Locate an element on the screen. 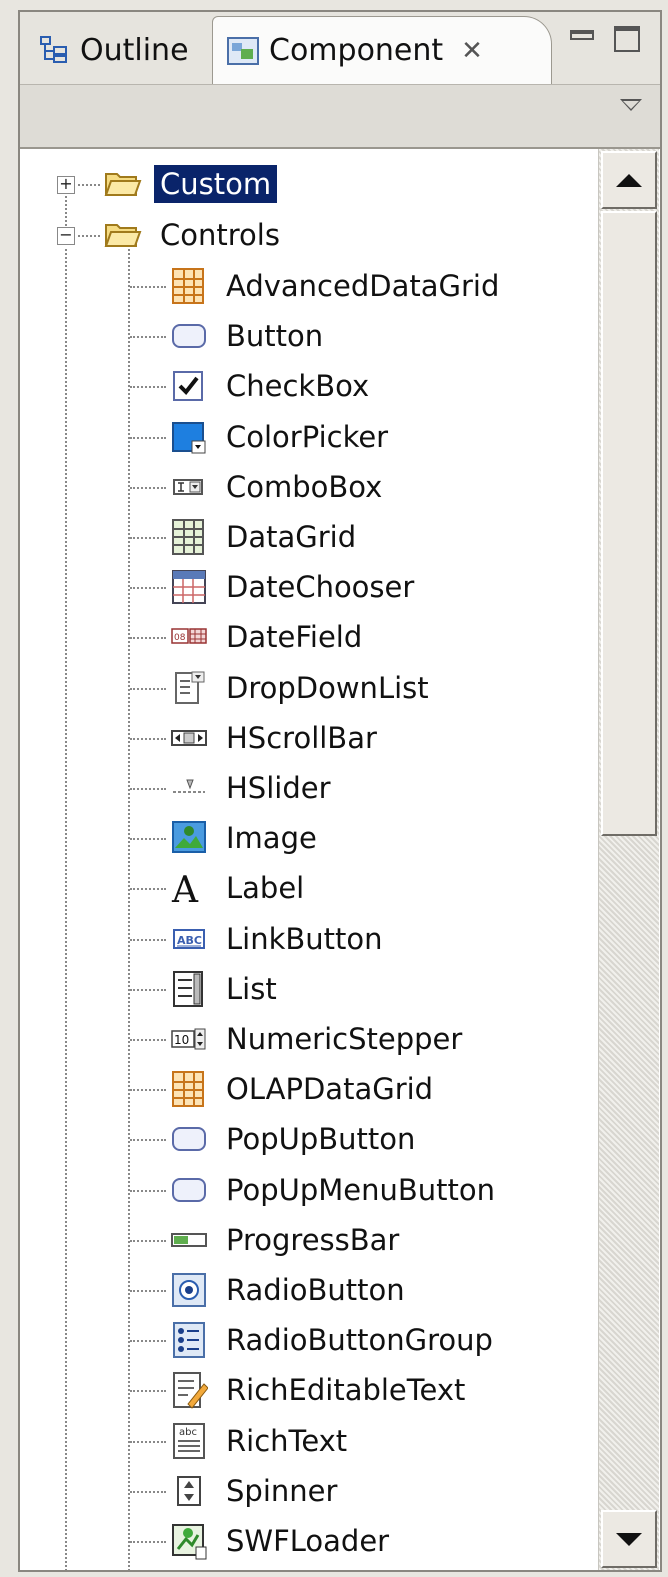 The height and width of the screenshot is (1577, 668). tree-item-radiobuttongroup: RadioButtonGroup is located at coordinates (333, 1340).